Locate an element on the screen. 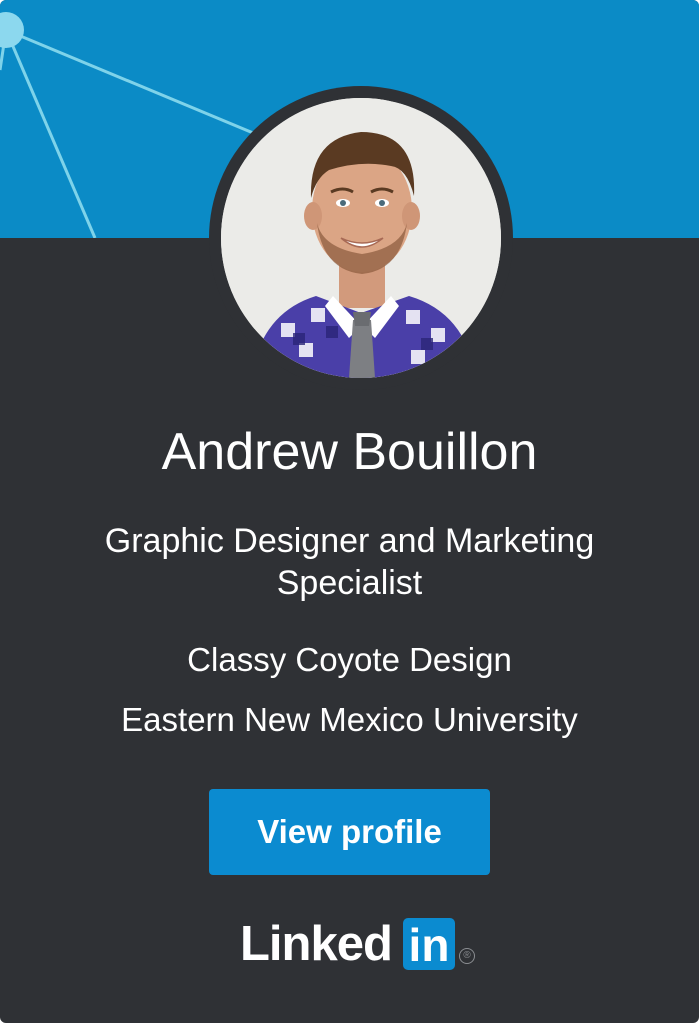  avatar-frame is located at coordinates (361, 238).